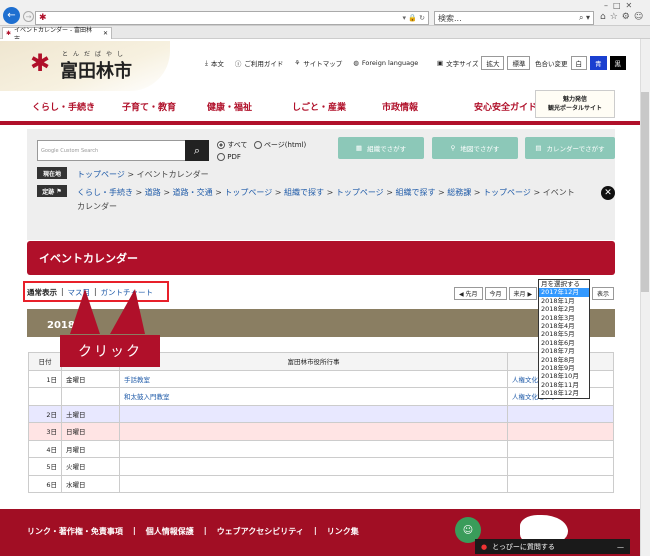 The image size is (650, 556). What do you see at coordinates (90, 431) in the screenshot?
I see `row-weekday: 日曜日` at bounding box center [90, 431].